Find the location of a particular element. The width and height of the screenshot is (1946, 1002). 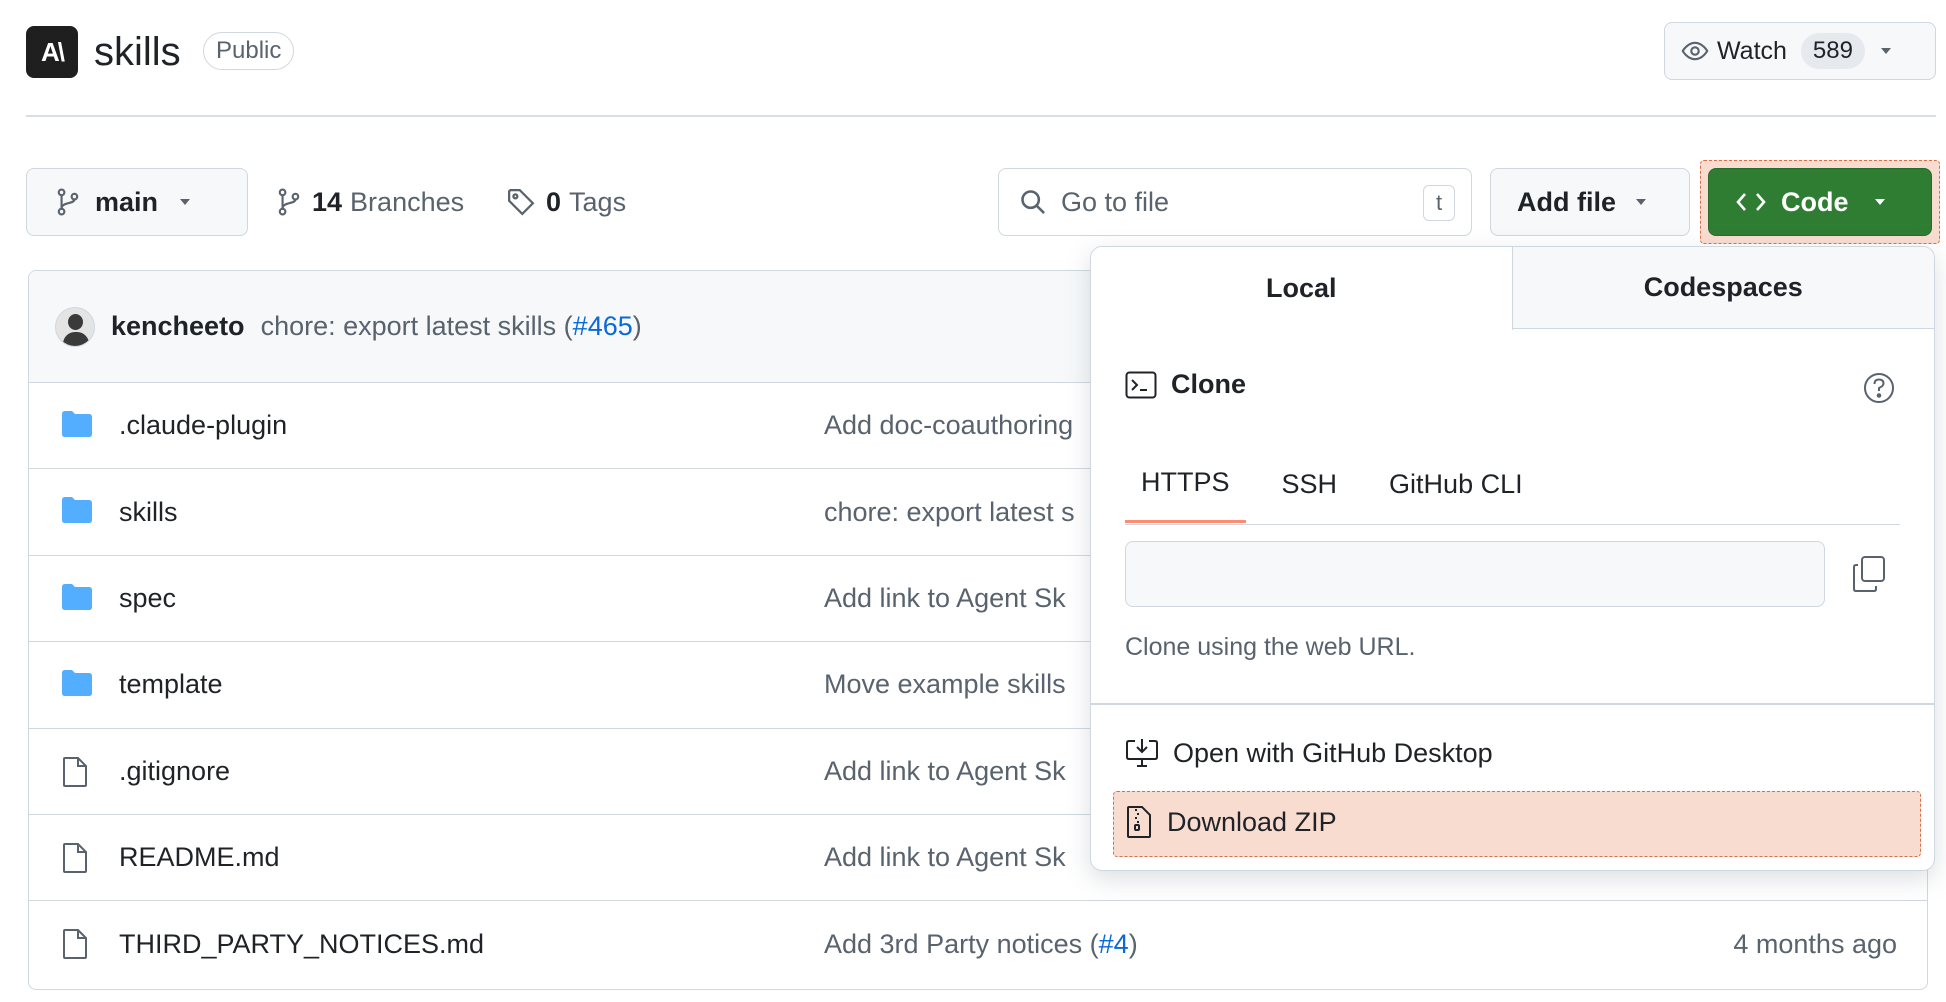

tags-count: 0 is located at coordinates (554, 201).